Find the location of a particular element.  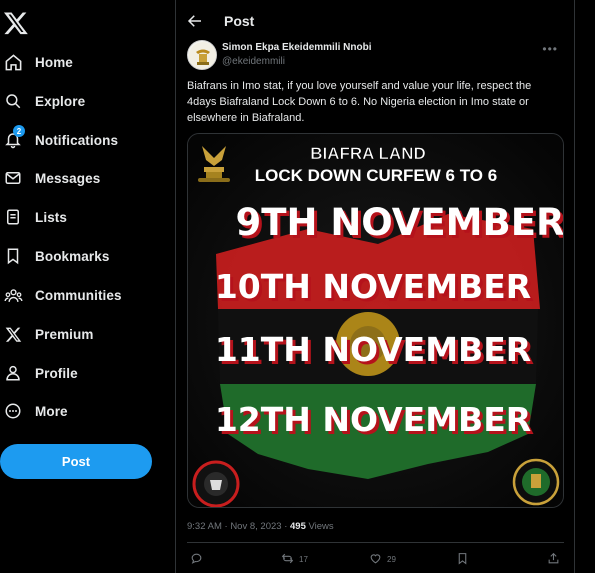

sidebar-item-label: Communities is located at coordinates (78, 295).